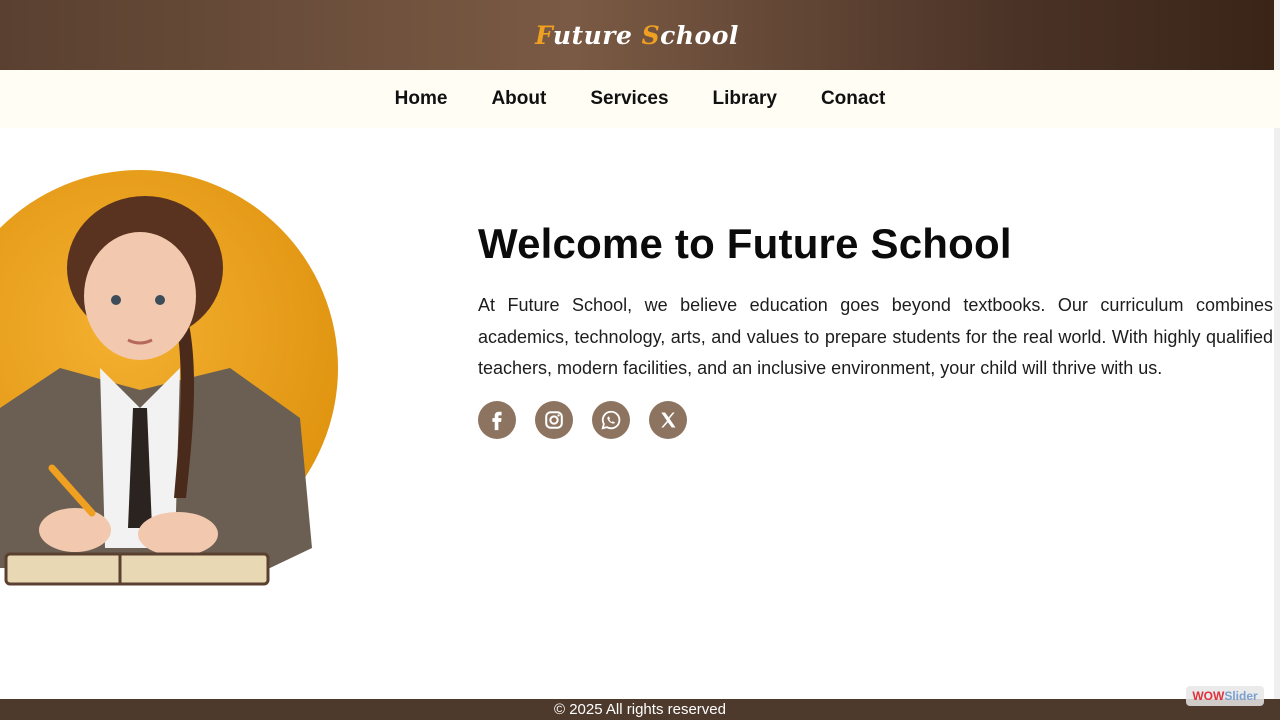  Describe the element at coordinates (629, 99) in the screenshot. I see `nav-services: Services` at that location.